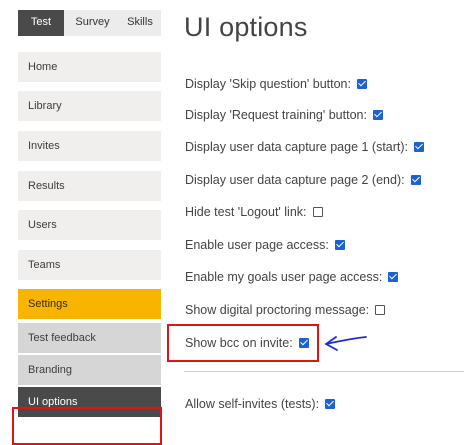  Describe the element at coordinates (268, 84) in the screenshot. I see `option-label: Display 'Skip question' button:` at that location.